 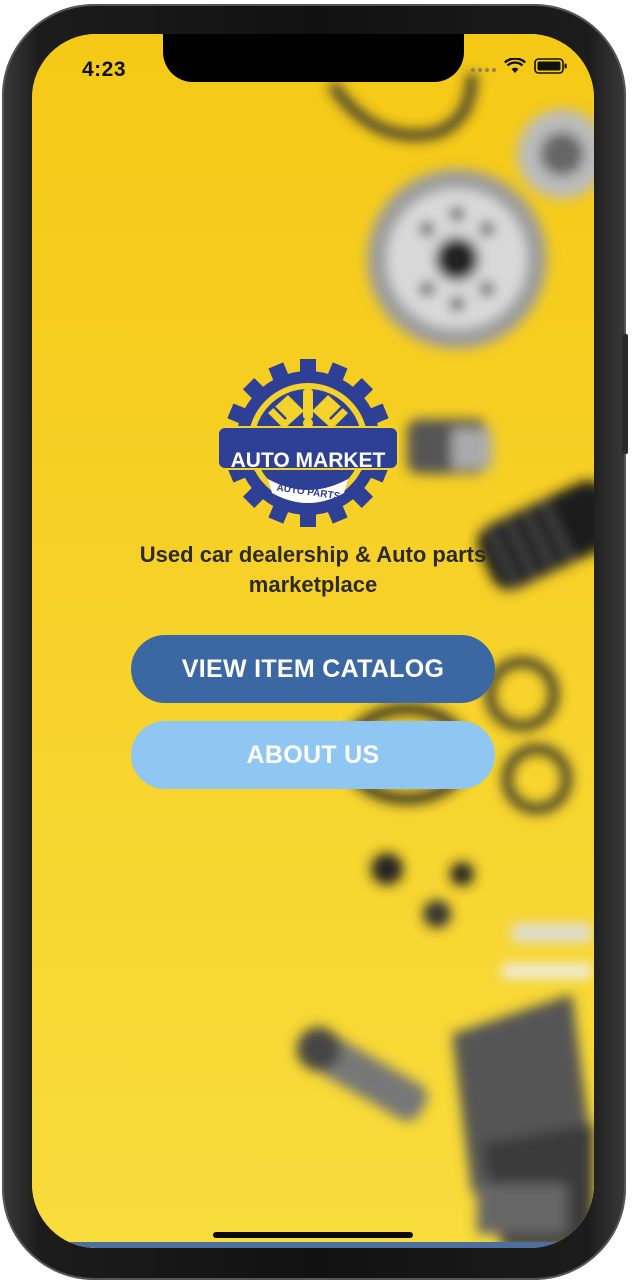 What do you see at coordinates (550, 66) in the screenshot?
I see `battery-icon` at bounding box center [550, 66].